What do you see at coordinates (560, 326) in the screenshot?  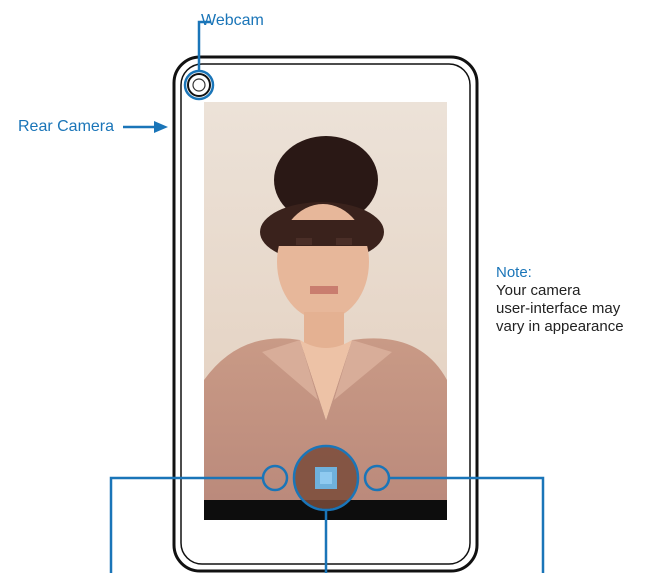 I see `note-line: vary in appearance` at bounding box center [560, 326].